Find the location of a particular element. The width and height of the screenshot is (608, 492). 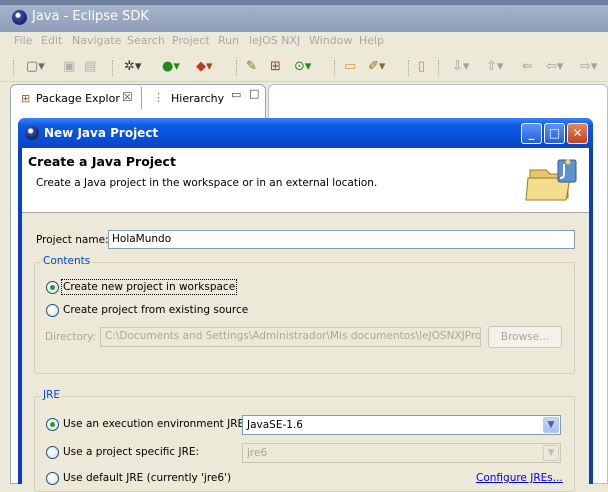

new-package-icon: ⊞ is located at coordinates (275, 67).